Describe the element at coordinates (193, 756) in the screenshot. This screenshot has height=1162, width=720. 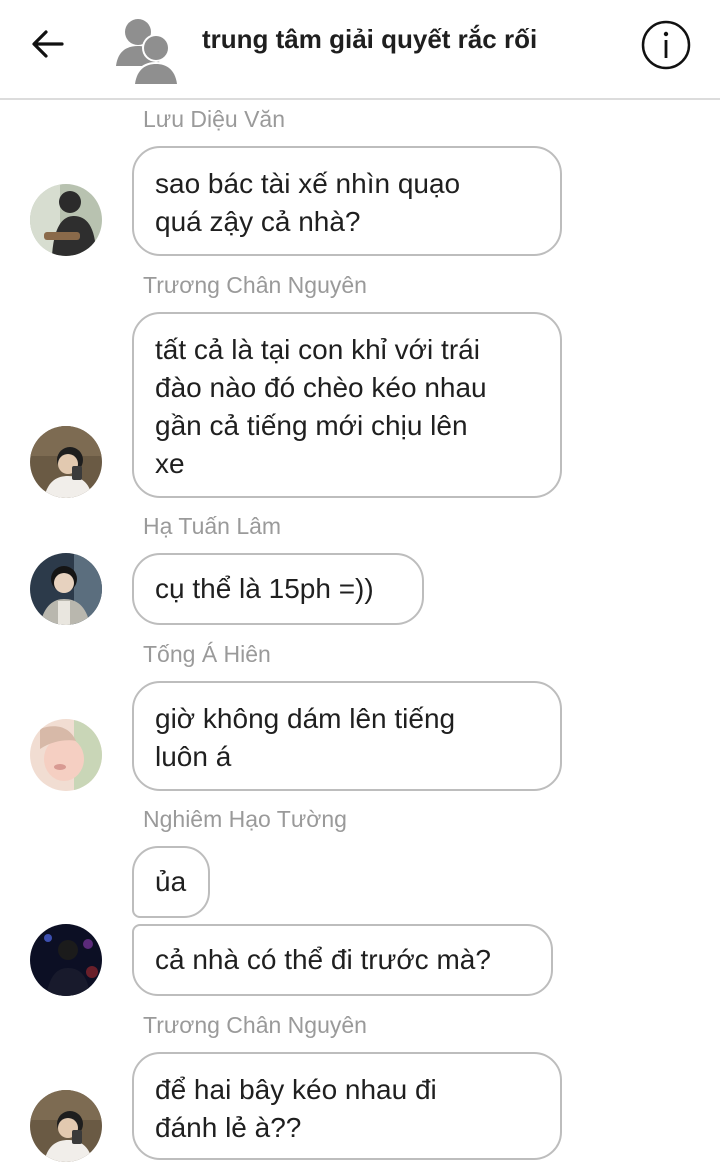
I see `message-line: luôn á` at that location.